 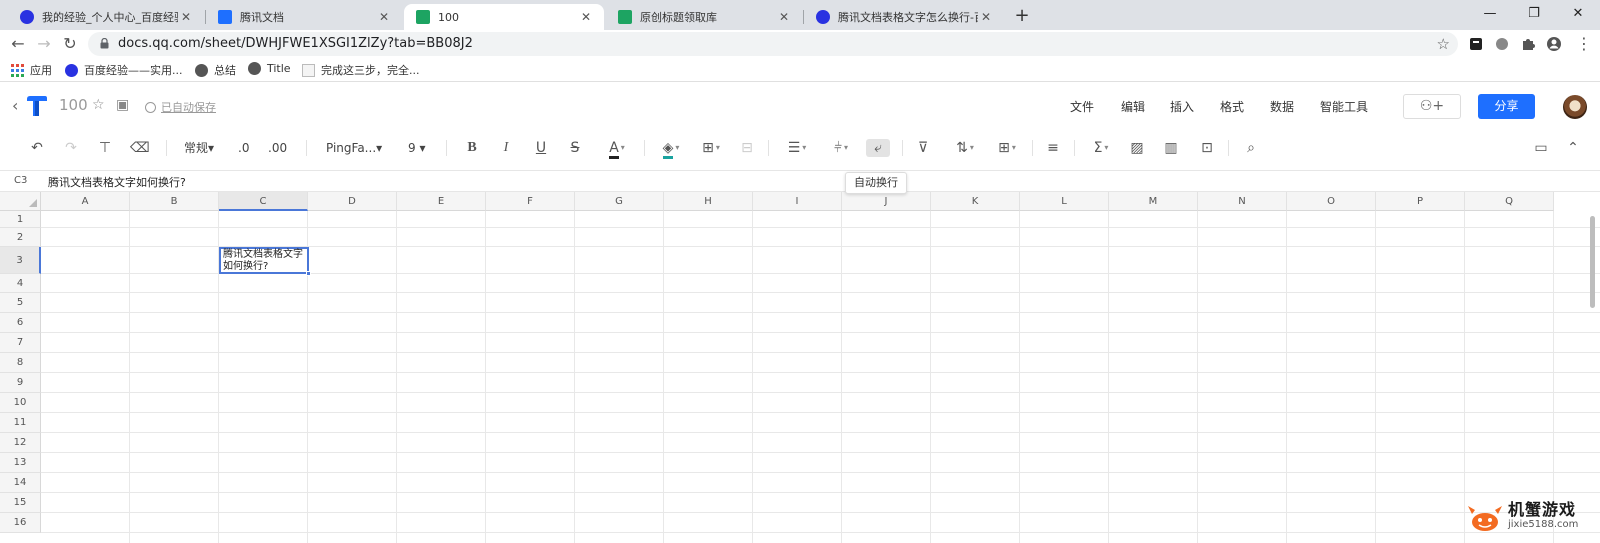 I want to click on new-tab-button: +, so click(x=1022, y=16).